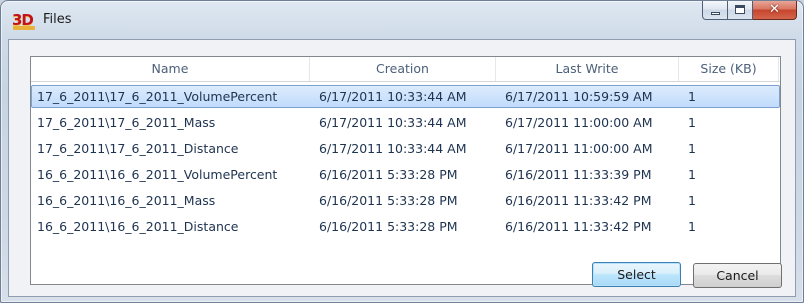 The height and width of the screenshot is (303, 804). What do you see at coordinates (729, 69) in the screenshot?
I see `column-header-size: Size (KB)` at bounding box center [729, 69].